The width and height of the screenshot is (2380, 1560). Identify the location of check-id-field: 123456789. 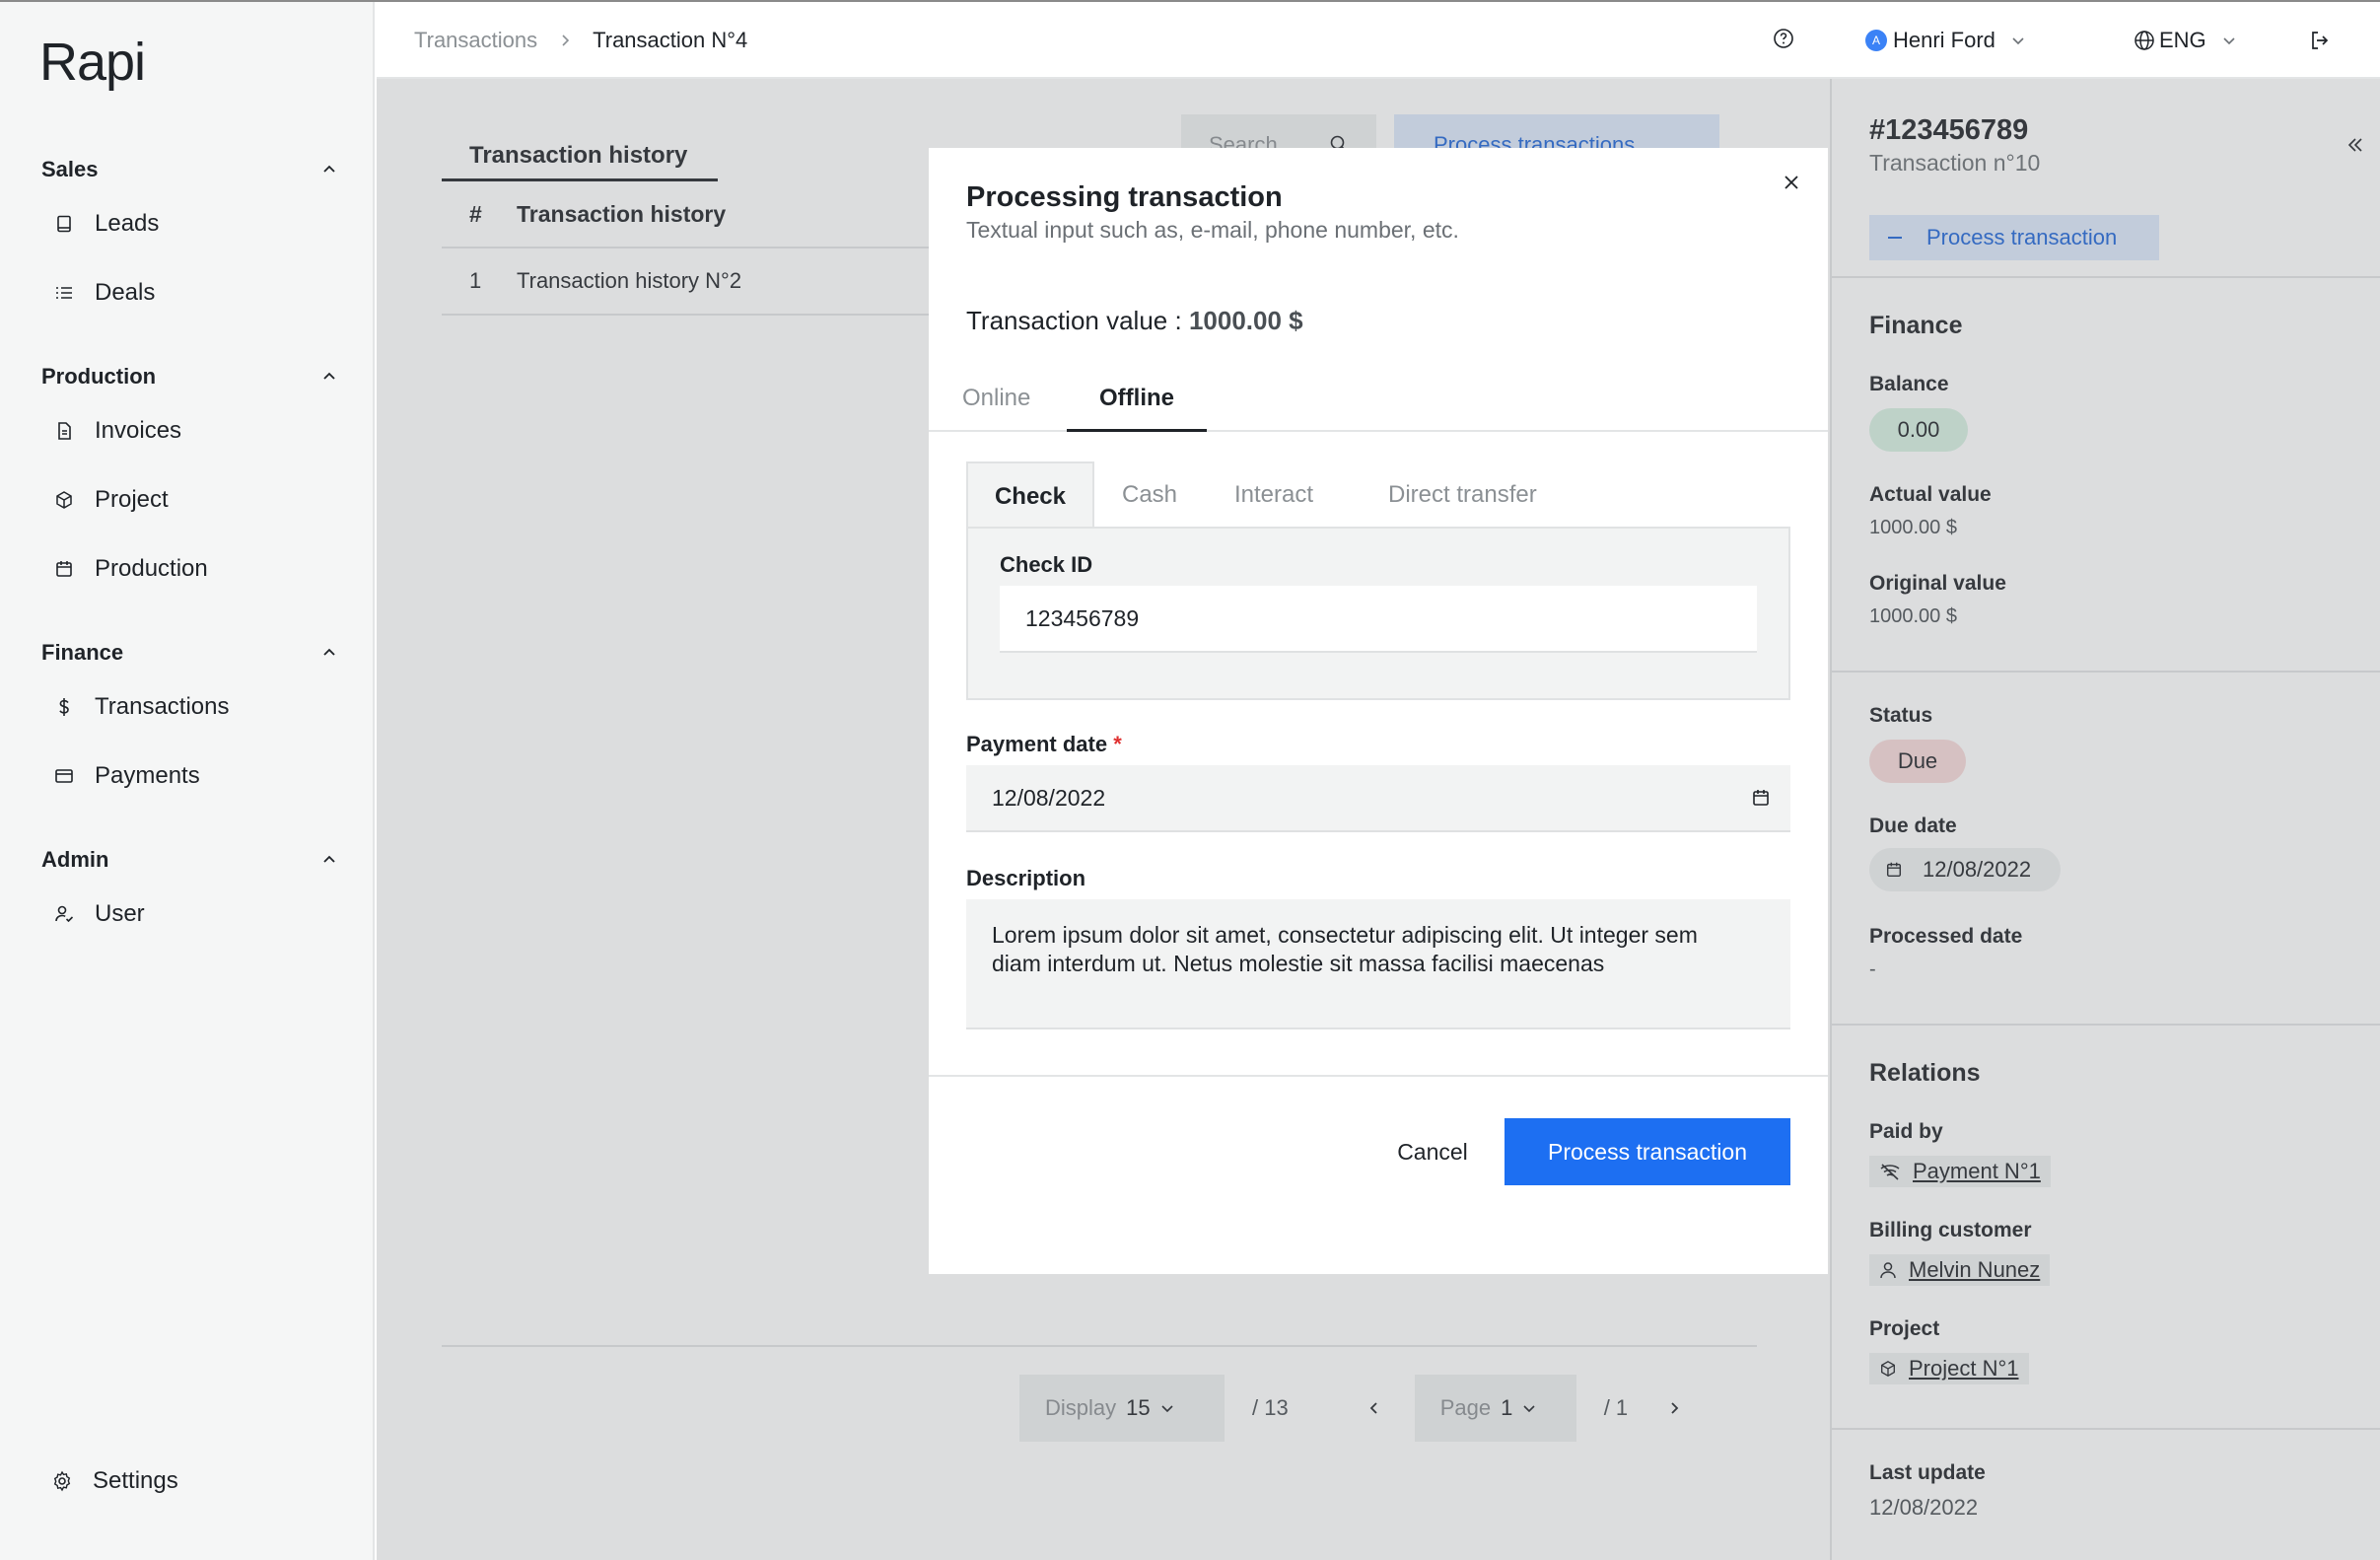
(1378, 619).